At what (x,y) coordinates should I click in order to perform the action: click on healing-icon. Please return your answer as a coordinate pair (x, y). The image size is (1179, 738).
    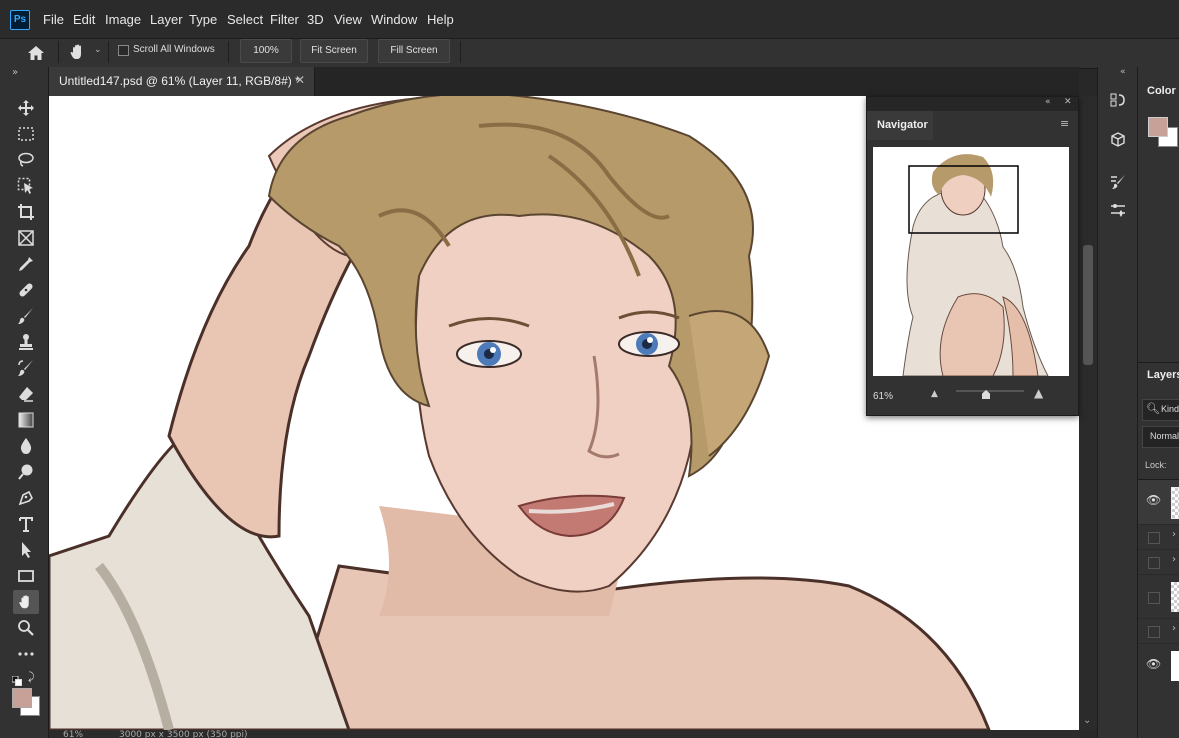
    Looking at the image, I should click on (26, 290).